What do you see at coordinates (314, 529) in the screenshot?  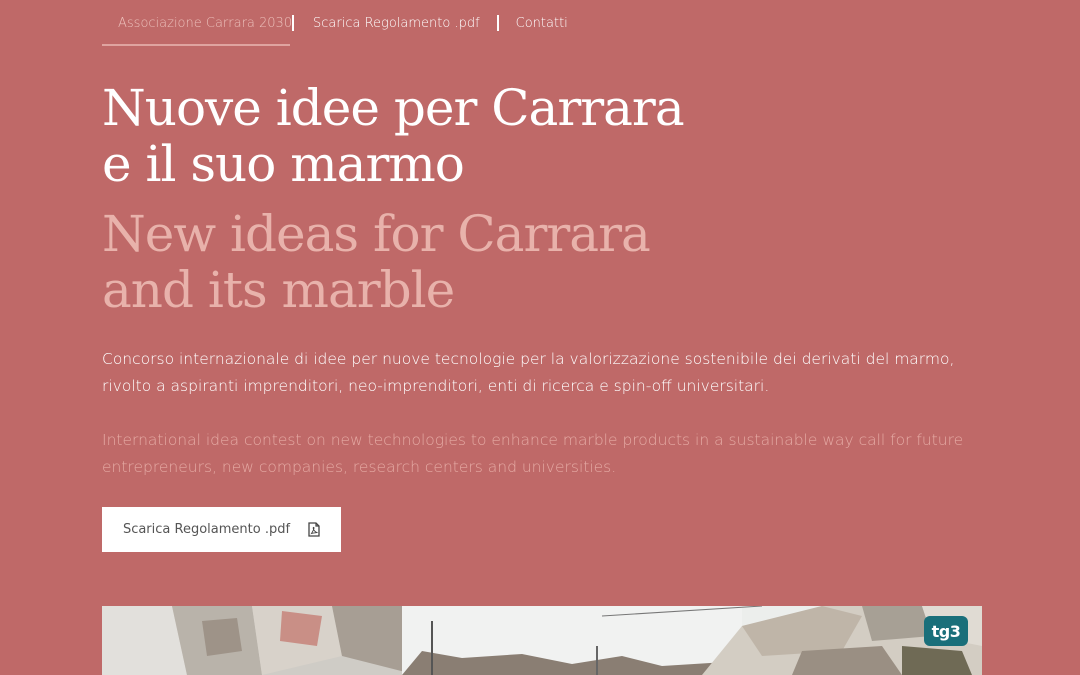 I see `pdf-file-icon` at bounding box center [314, 529].